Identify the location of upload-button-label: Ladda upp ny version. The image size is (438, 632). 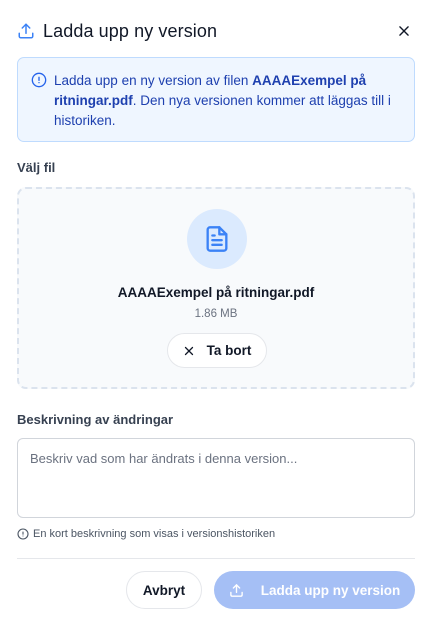
(330, 590).